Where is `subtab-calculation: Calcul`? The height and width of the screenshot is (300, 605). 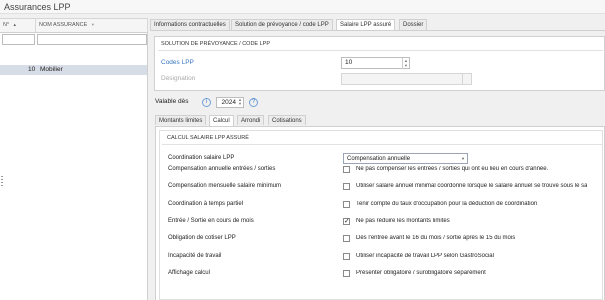 subtab-calculation: Calcul is located at coordinates (221, 120).